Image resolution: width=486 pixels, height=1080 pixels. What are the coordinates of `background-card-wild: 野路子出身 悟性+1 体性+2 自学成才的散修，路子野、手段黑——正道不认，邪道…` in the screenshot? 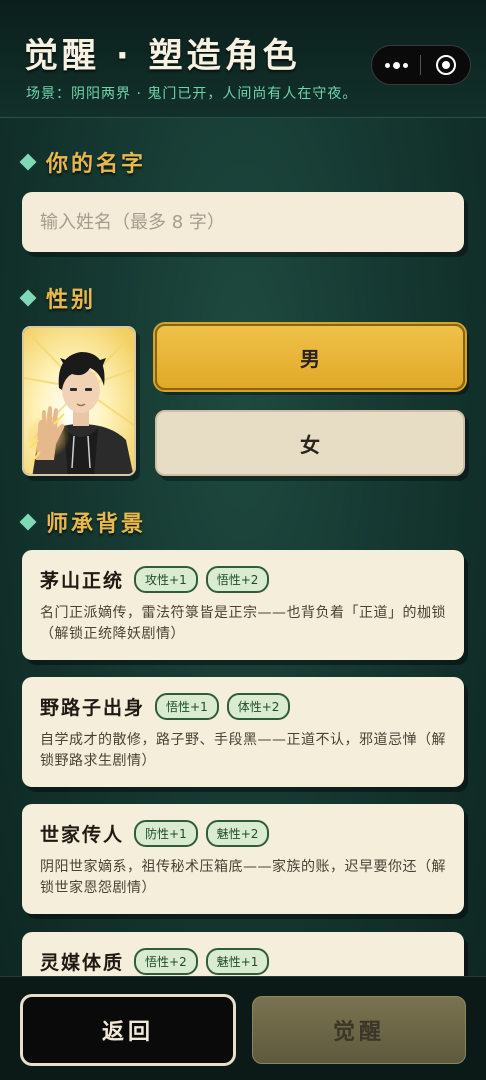 It's located at (243, 732).